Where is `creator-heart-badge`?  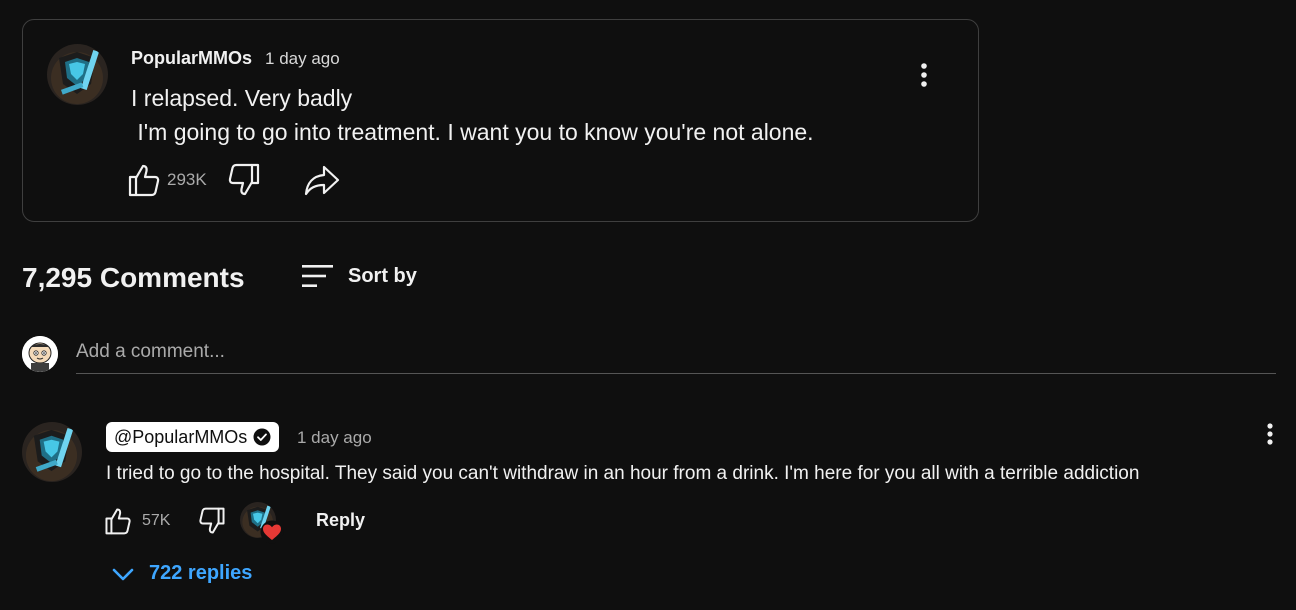
creator-heart-badge is located at coordinates (263, 523).